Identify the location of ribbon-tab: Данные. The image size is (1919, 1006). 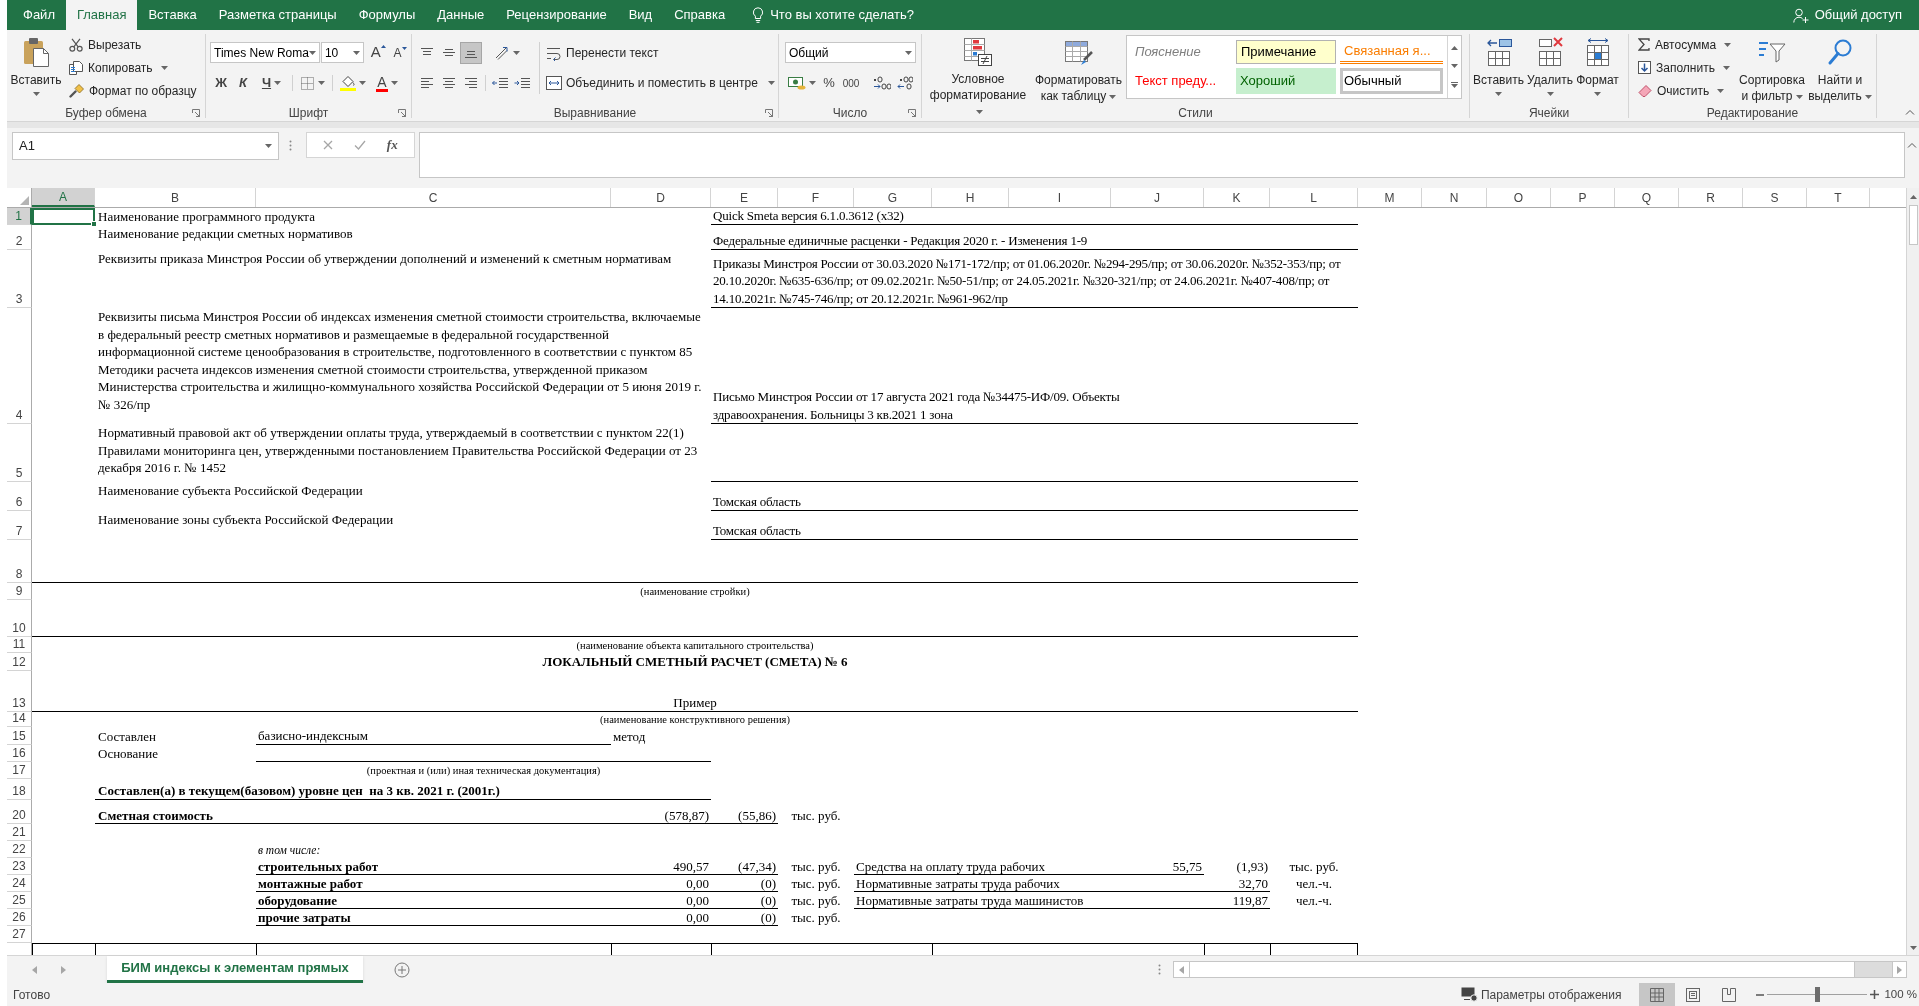
(461, 15).